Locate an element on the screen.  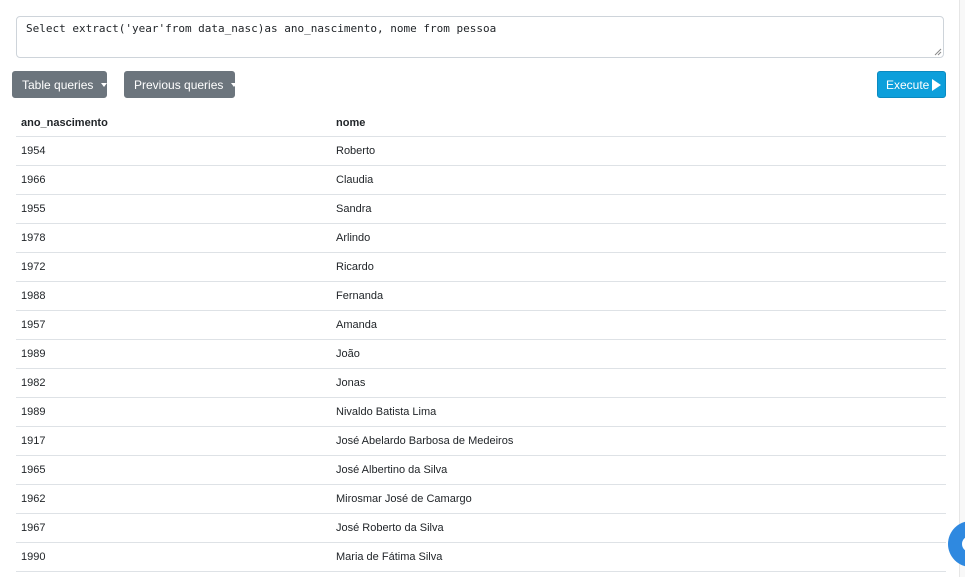
scrollbar-track is located at coordinates (962, 288).